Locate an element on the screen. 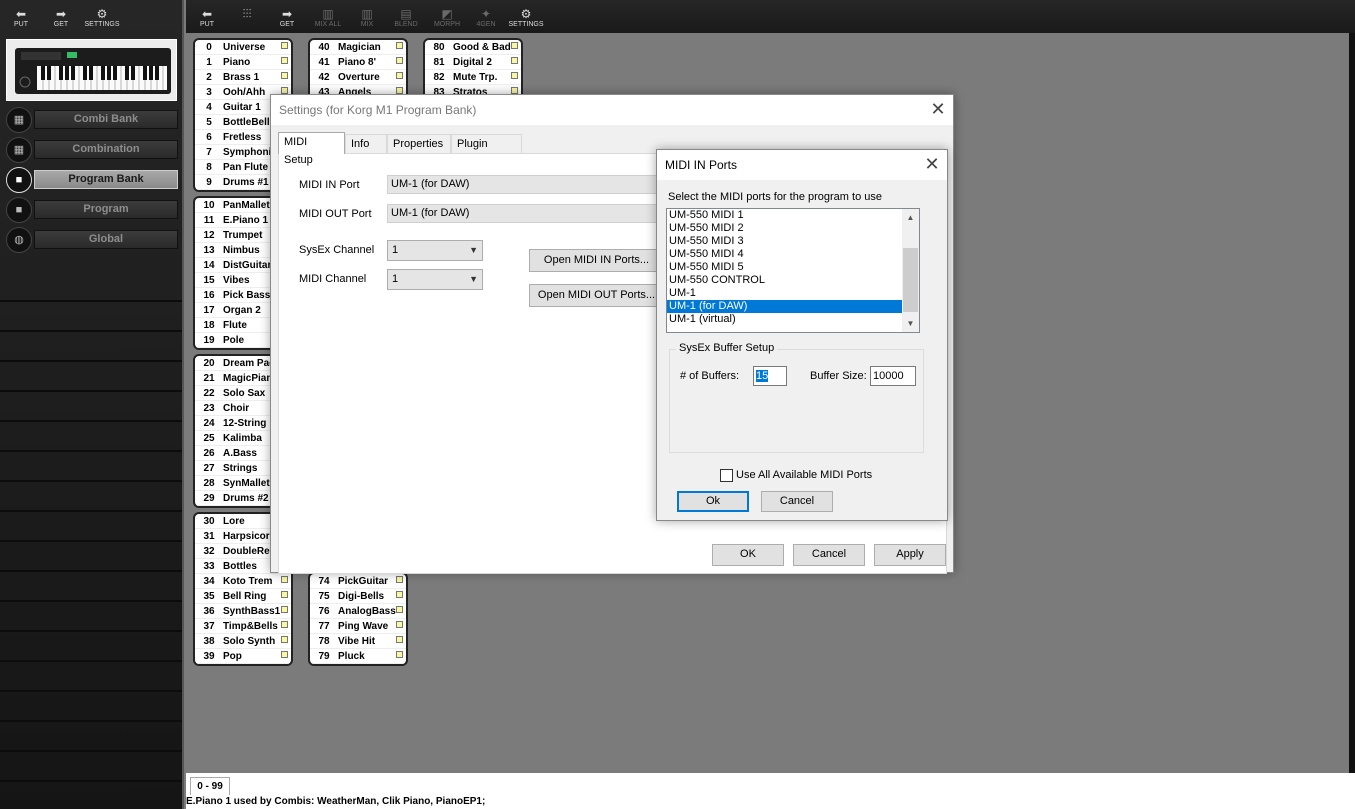 Image resolution: width=1355 pixels, height=809 pixels. tab-midi-setup: MIDI Setup is located at coordinates (311, 149).